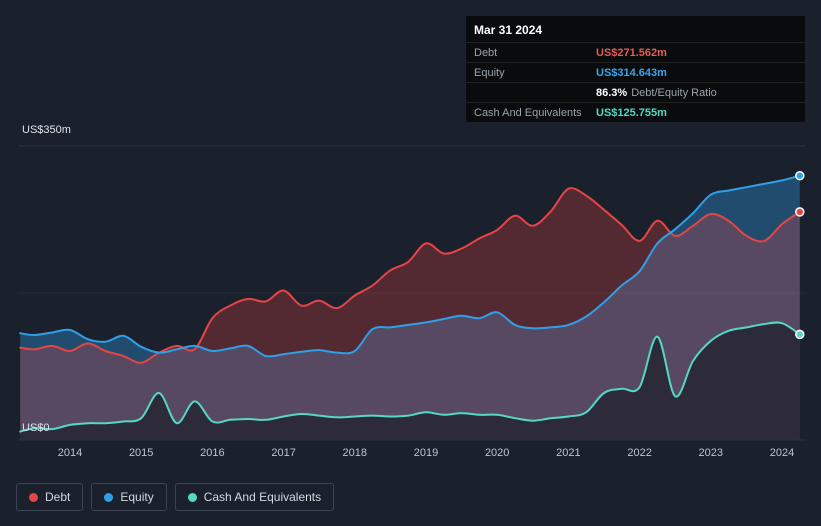 The width and height of the screenshot is (821, 526). I want to click on x-tick-label: 2024, so click(782, 453).